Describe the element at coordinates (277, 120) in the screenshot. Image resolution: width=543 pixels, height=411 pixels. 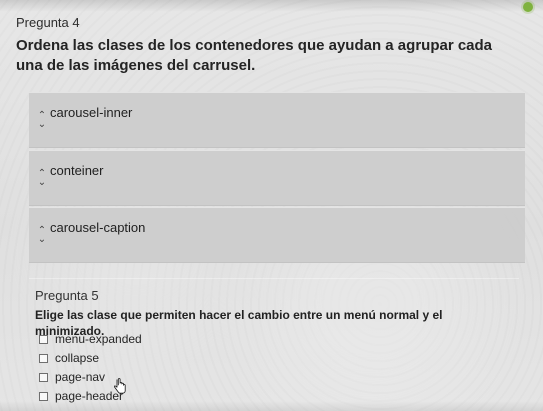
I see `sort-item-carousel-inner: ⌃ ⌄ carousel-inner` at that location.